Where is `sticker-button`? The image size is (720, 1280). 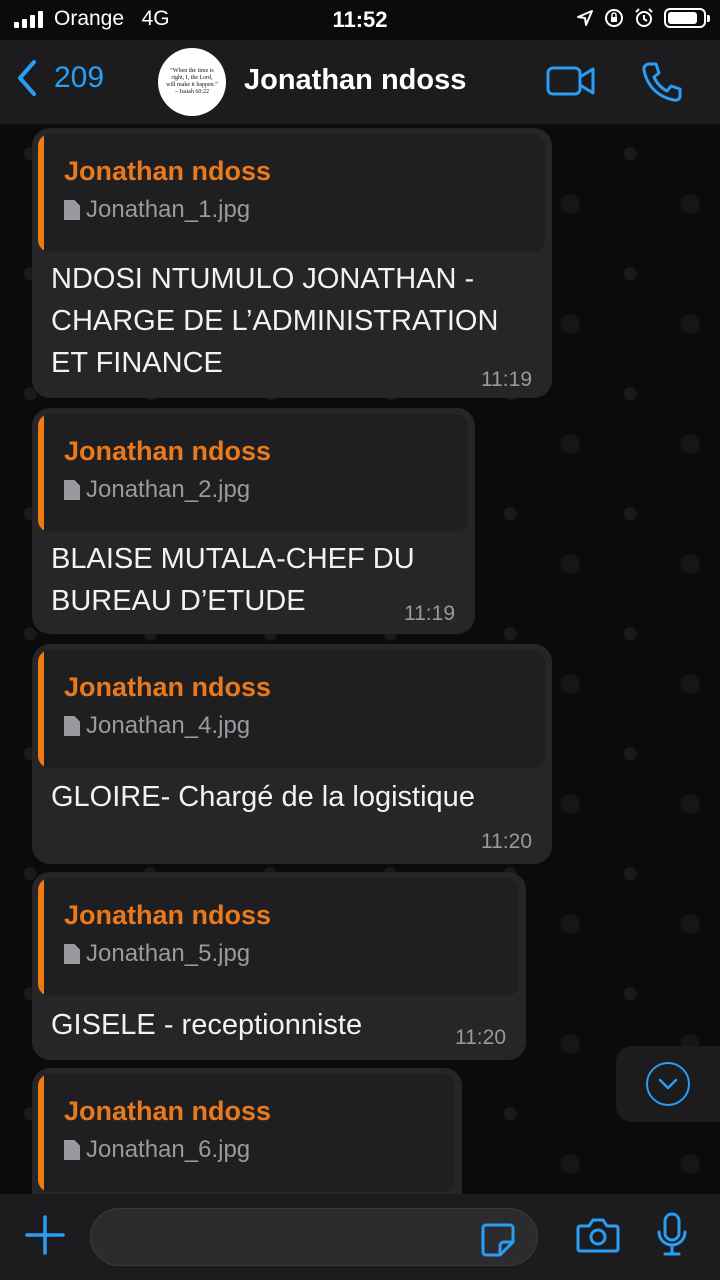
sticker-button is located at coordinates (498, 1242).